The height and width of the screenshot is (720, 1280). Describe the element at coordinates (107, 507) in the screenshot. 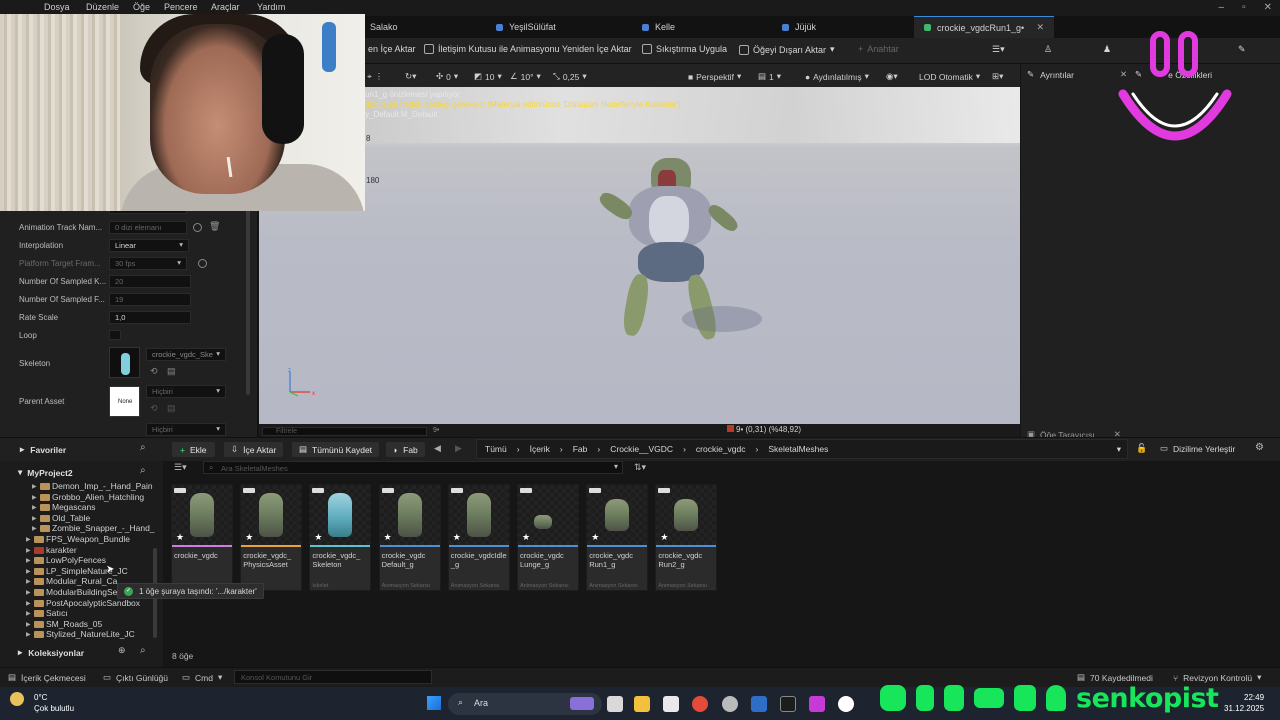

I see `tree-folder-item: Megascans` at that location.